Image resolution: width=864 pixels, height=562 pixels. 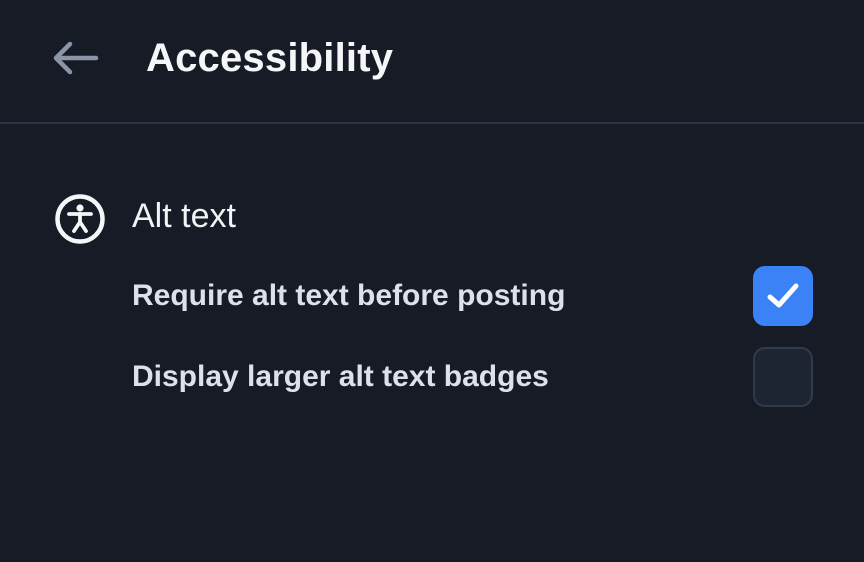 What do you see at coordinates (80, 219) in the screenshot?
I see `accessibility-icon` at bounding box center [80, 219].